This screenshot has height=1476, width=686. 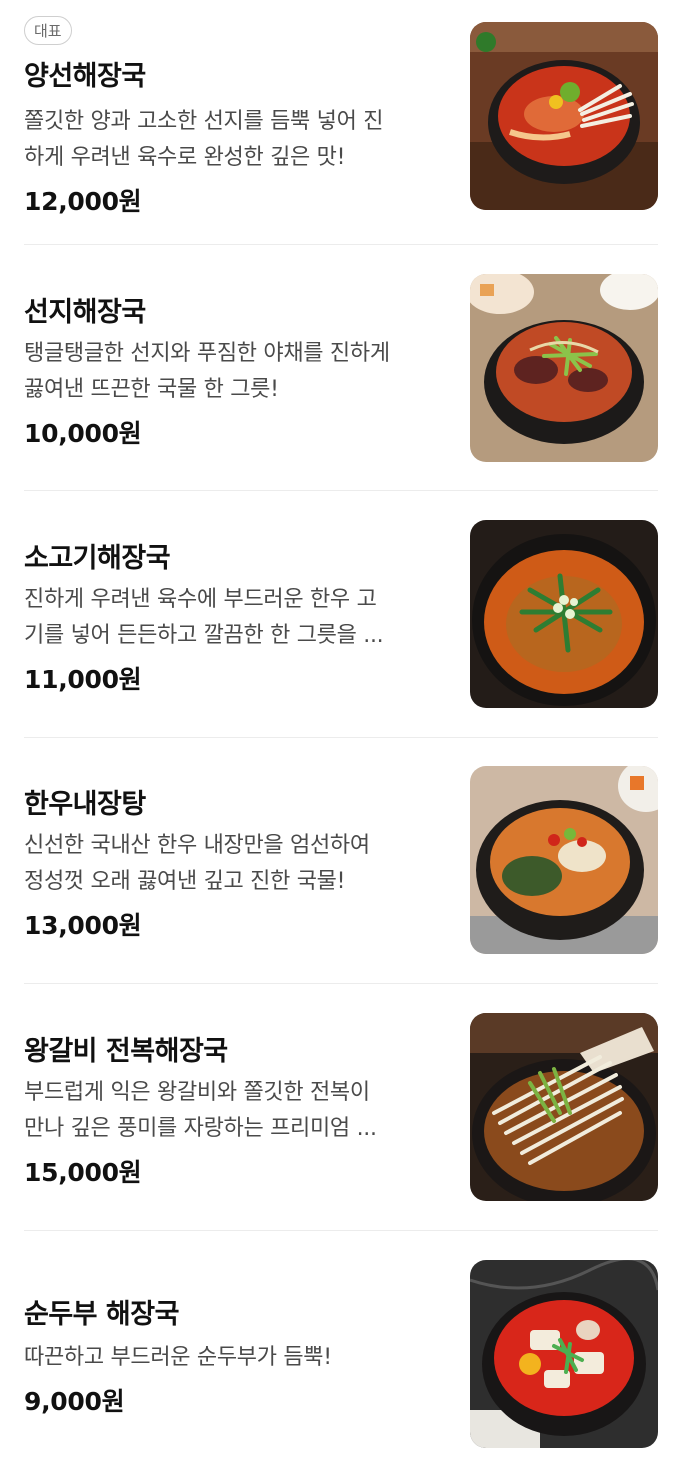 I want to click on menu-item-name: 선지해장국, so click(x=85, y=312).